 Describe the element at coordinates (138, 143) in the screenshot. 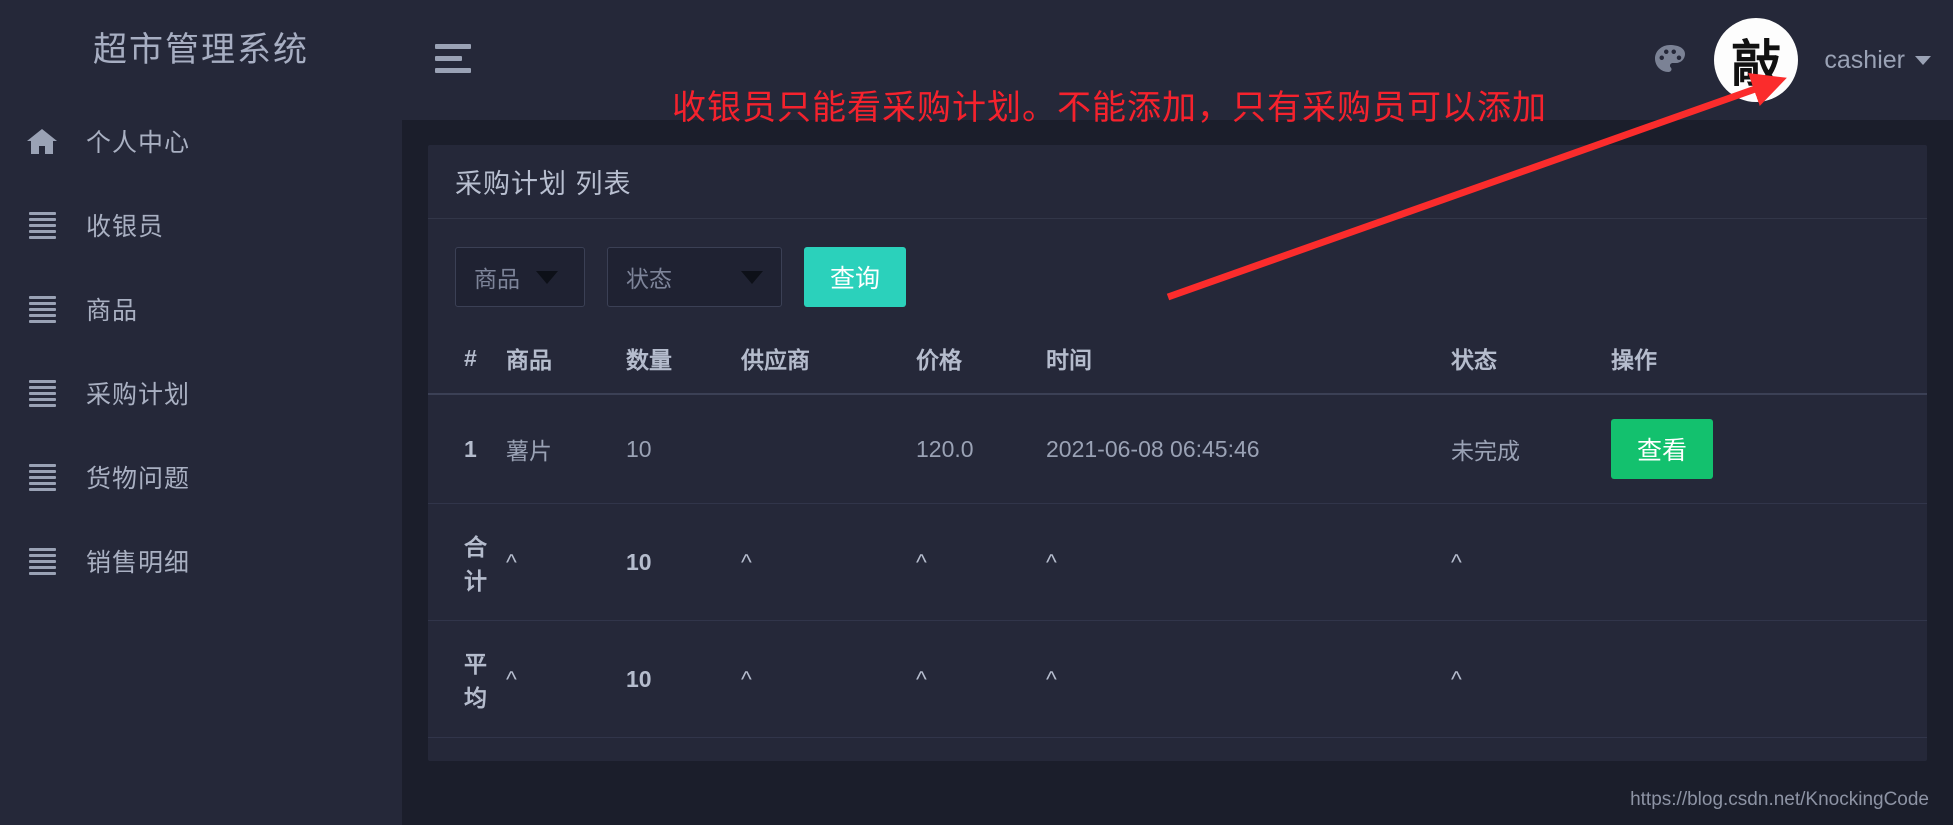

I see `sidebar-item-label: 个人中心` at that location.